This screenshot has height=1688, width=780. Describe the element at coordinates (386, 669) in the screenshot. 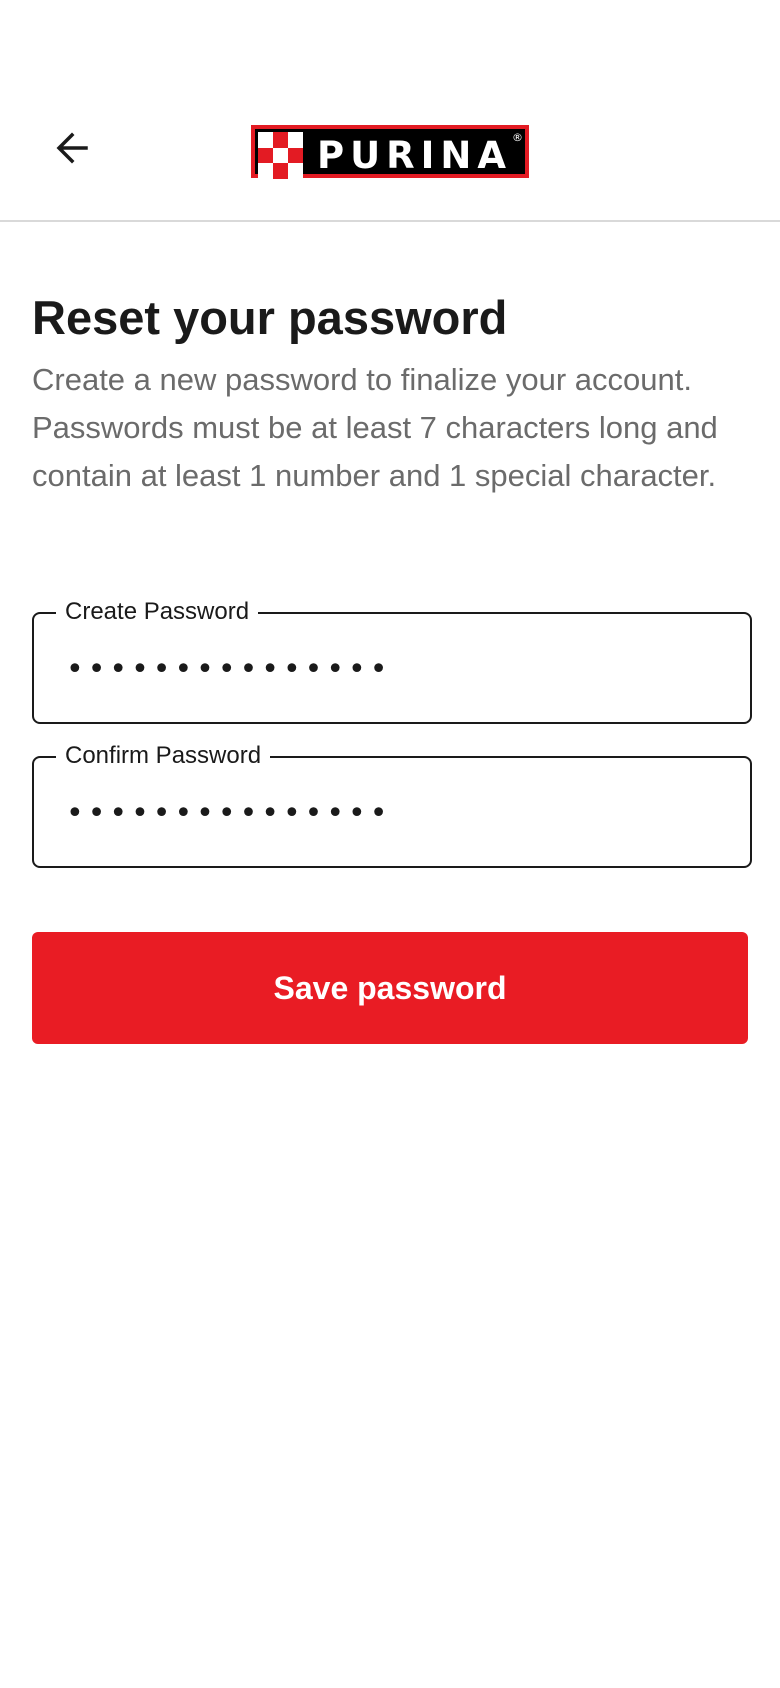

I see `create-password-input` at that location.